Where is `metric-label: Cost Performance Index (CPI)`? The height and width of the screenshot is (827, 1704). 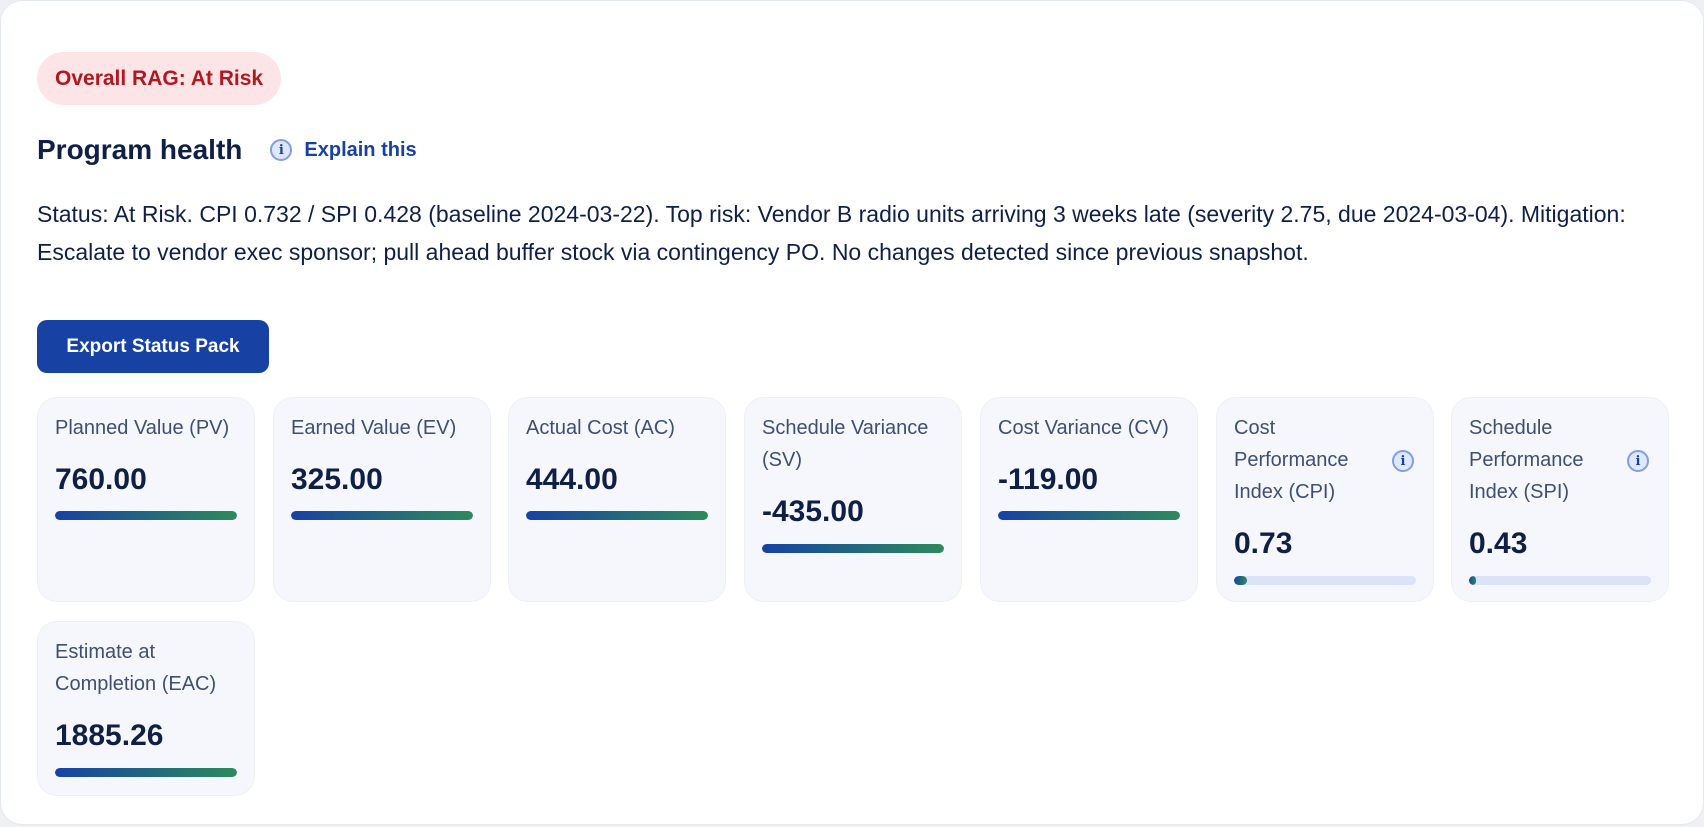
metric-label: Cost Performance Index (CPI) is located at coordinates (1291, 460).